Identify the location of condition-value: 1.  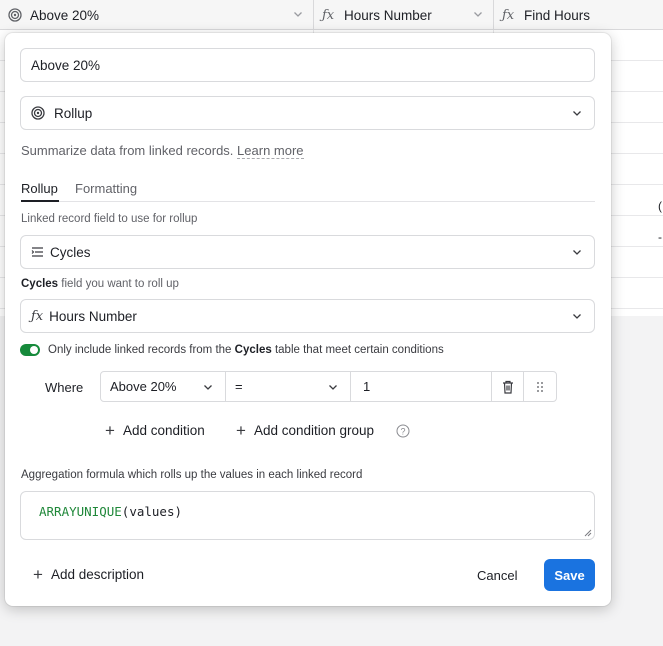
(367, 386).